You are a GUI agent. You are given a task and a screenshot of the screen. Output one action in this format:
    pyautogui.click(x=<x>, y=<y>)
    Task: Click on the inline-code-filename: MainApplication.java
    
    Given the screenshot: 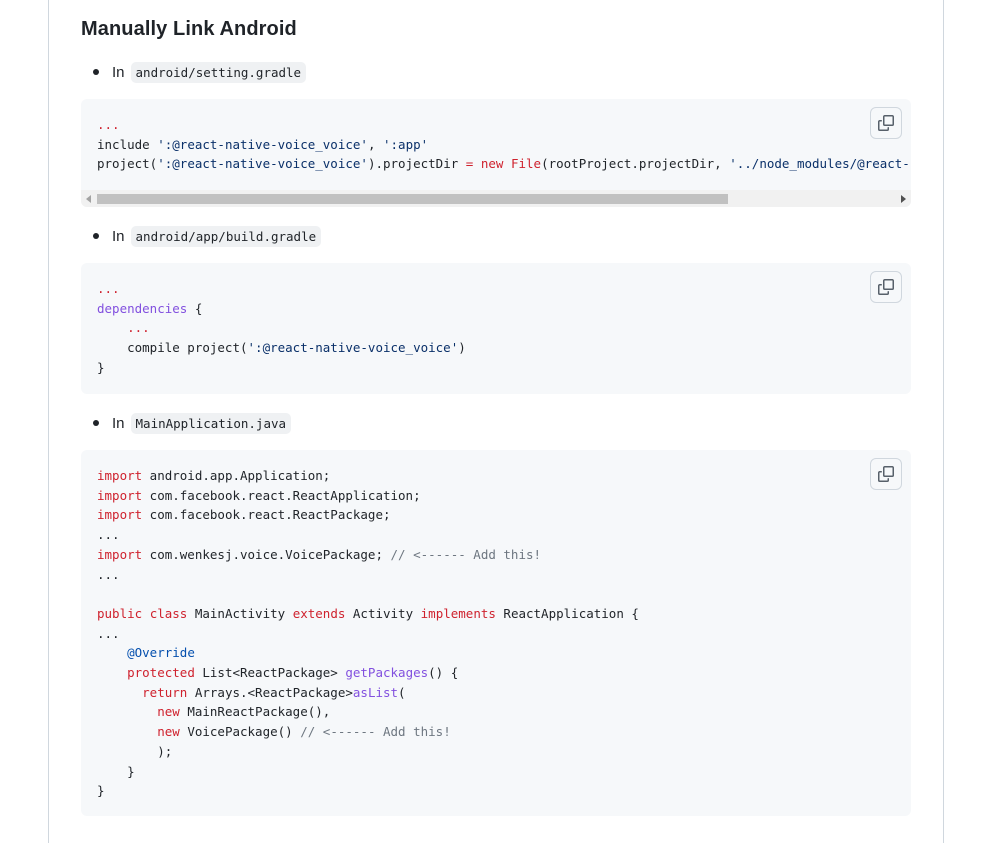 What is the action you would take?
    pyautogui.click(x=211, y=423)
    